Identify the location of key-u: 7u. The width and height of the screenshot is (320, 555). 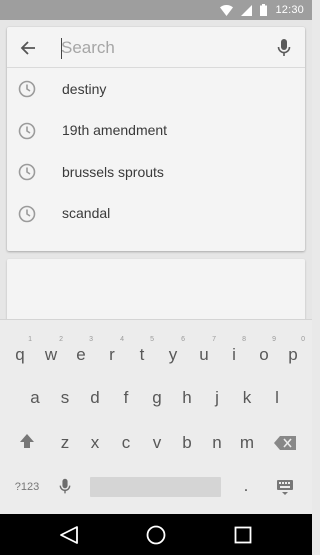
(204, 350).